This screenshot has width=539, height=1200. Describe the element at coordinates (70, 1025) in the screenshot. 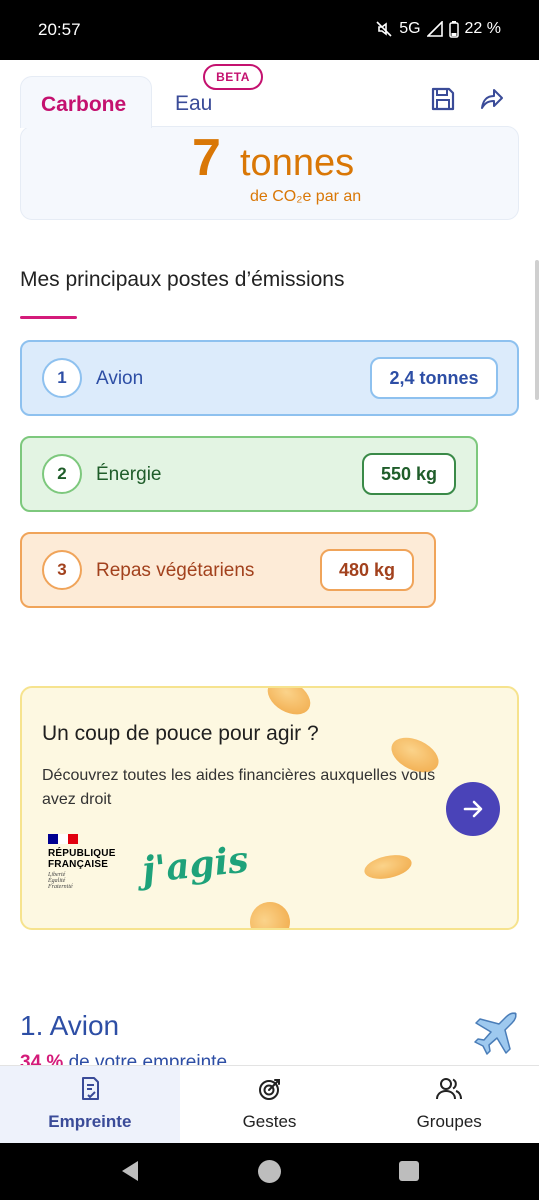

I see `detail-title: 1. Avion` at that location.